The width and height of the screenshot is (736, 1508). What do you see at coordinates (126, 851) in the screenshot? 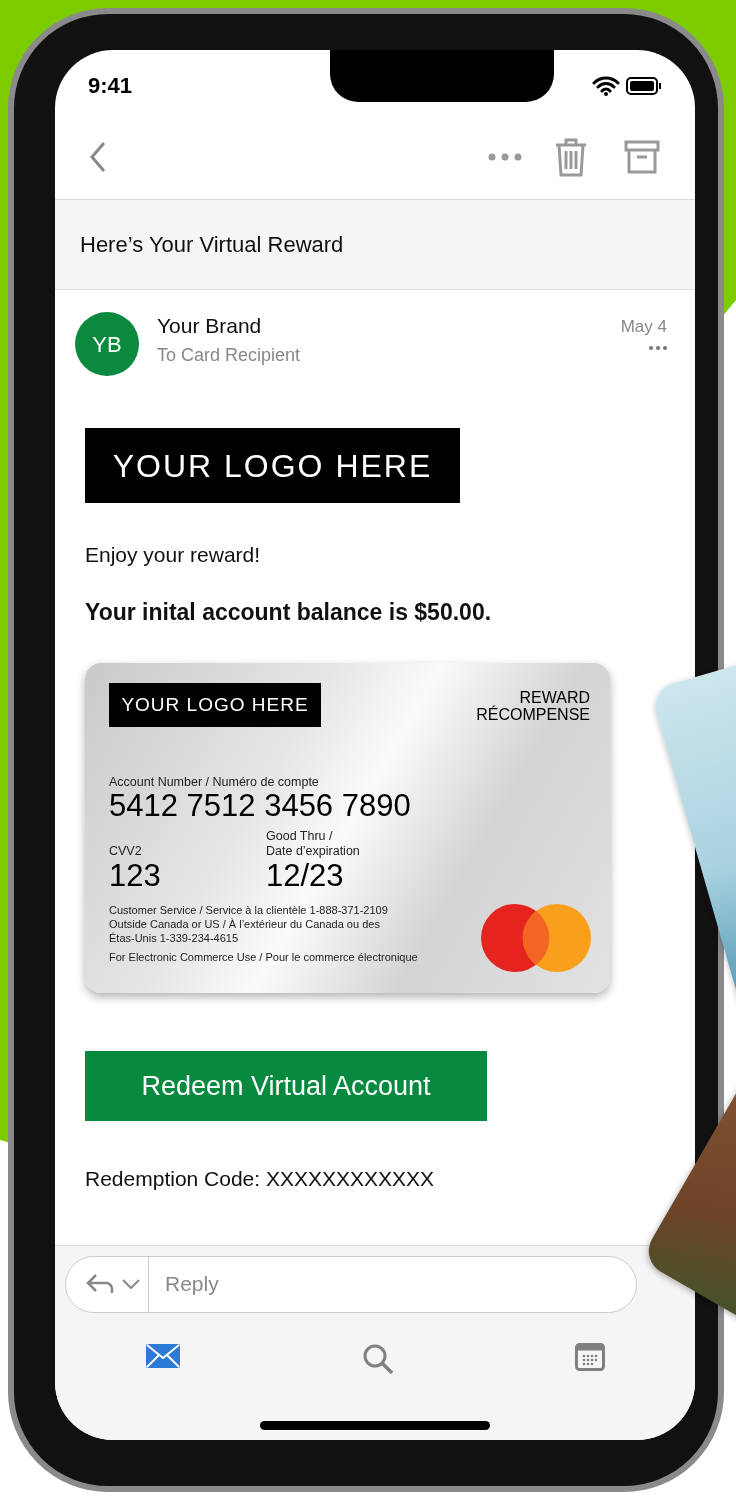
I see `cvv-label: CVV2` at bounding box center [126, 851].